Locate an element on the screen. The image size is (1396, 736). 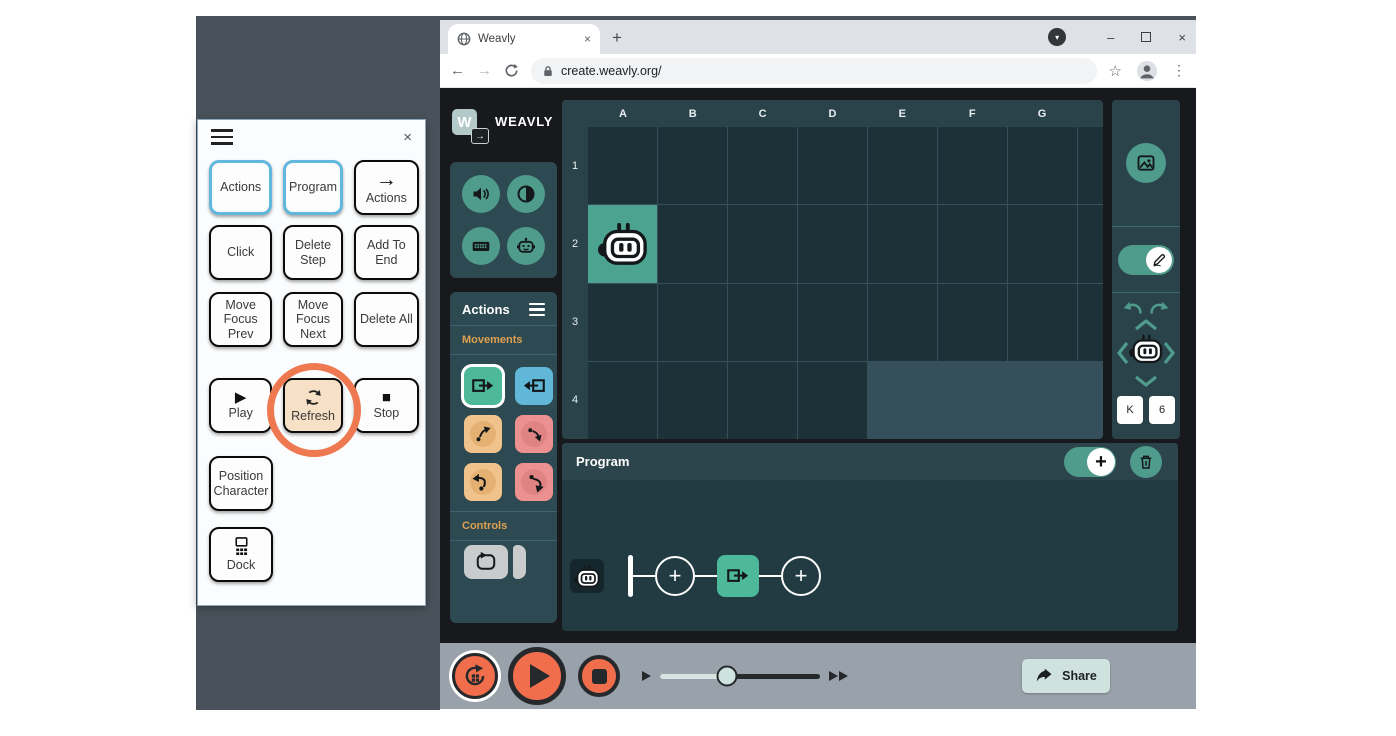
position-row-input: 6 is located at coordinates (1162, 410).